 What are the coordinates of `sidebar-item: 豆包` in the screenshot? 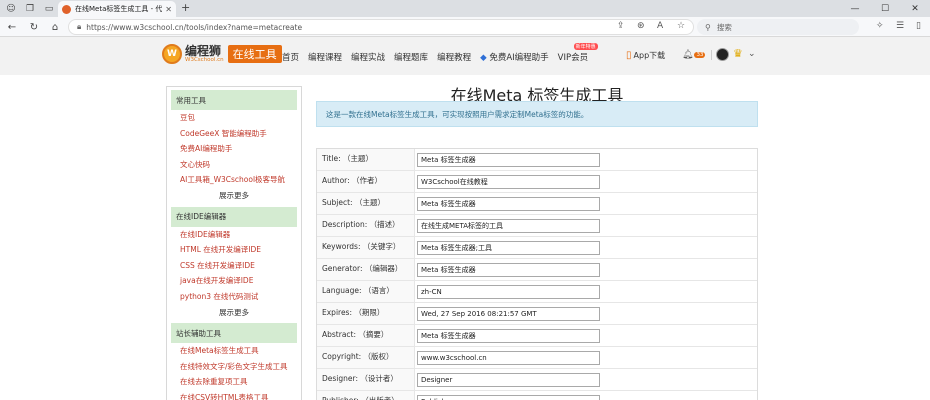 It's located at (234, 118).